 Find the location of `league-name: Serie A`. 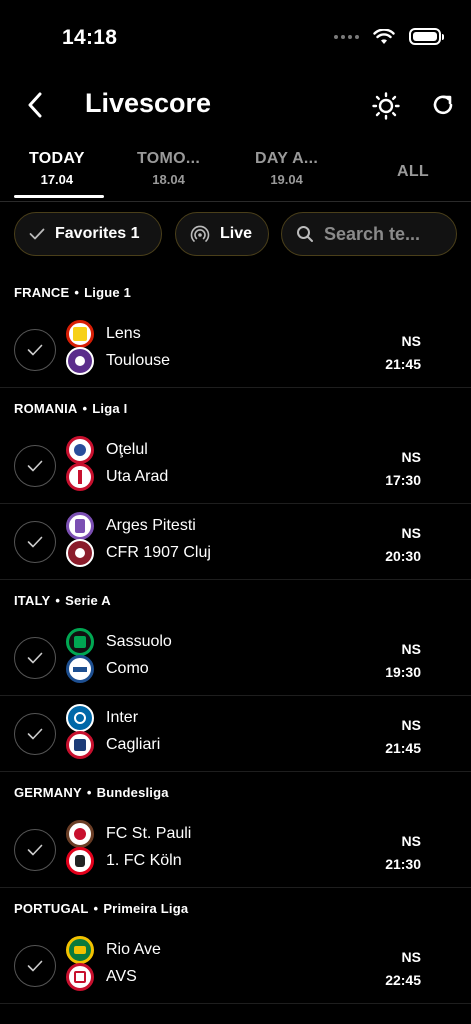

league-name: Serie A is located at coordinates (88, 600).